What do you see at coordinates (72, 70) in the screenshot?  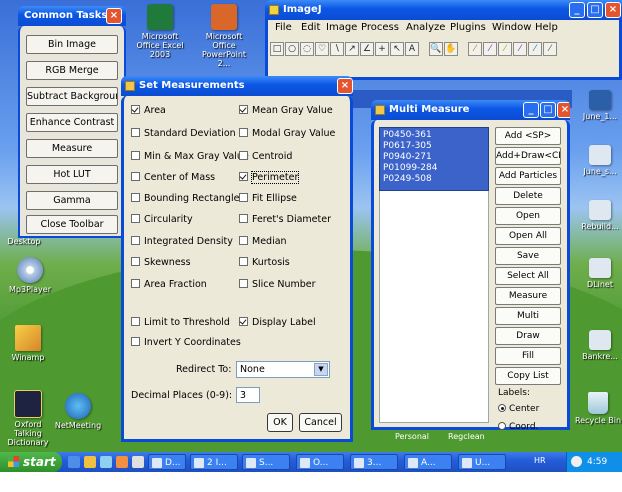 I see `rgb-merge-button: RGB Merge` at bounding box center [72, 70].